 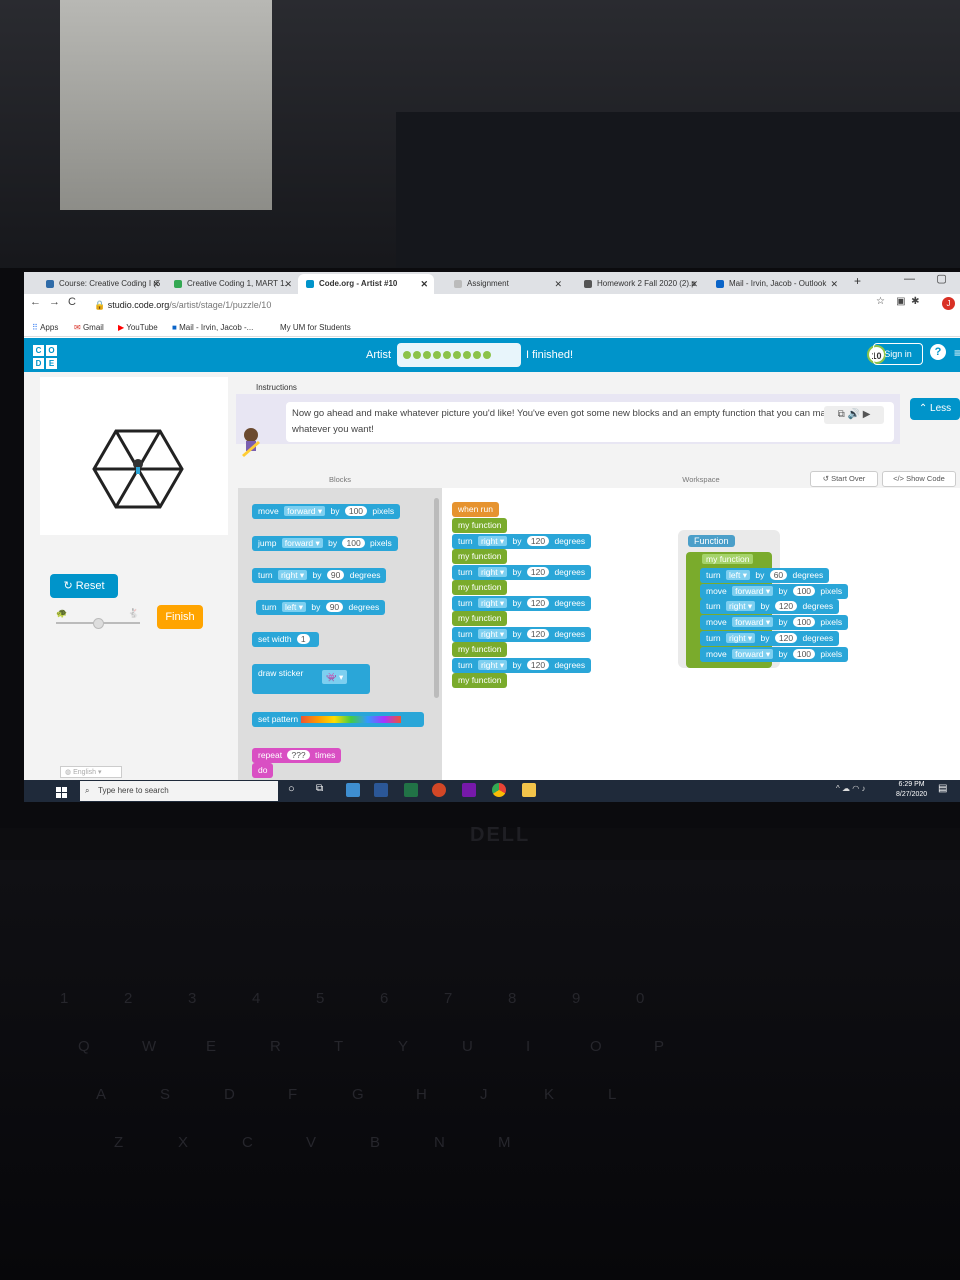 I want to click on browser-tab: Course: Creative Coding I (5 ✕, so click(x=102, y=284).